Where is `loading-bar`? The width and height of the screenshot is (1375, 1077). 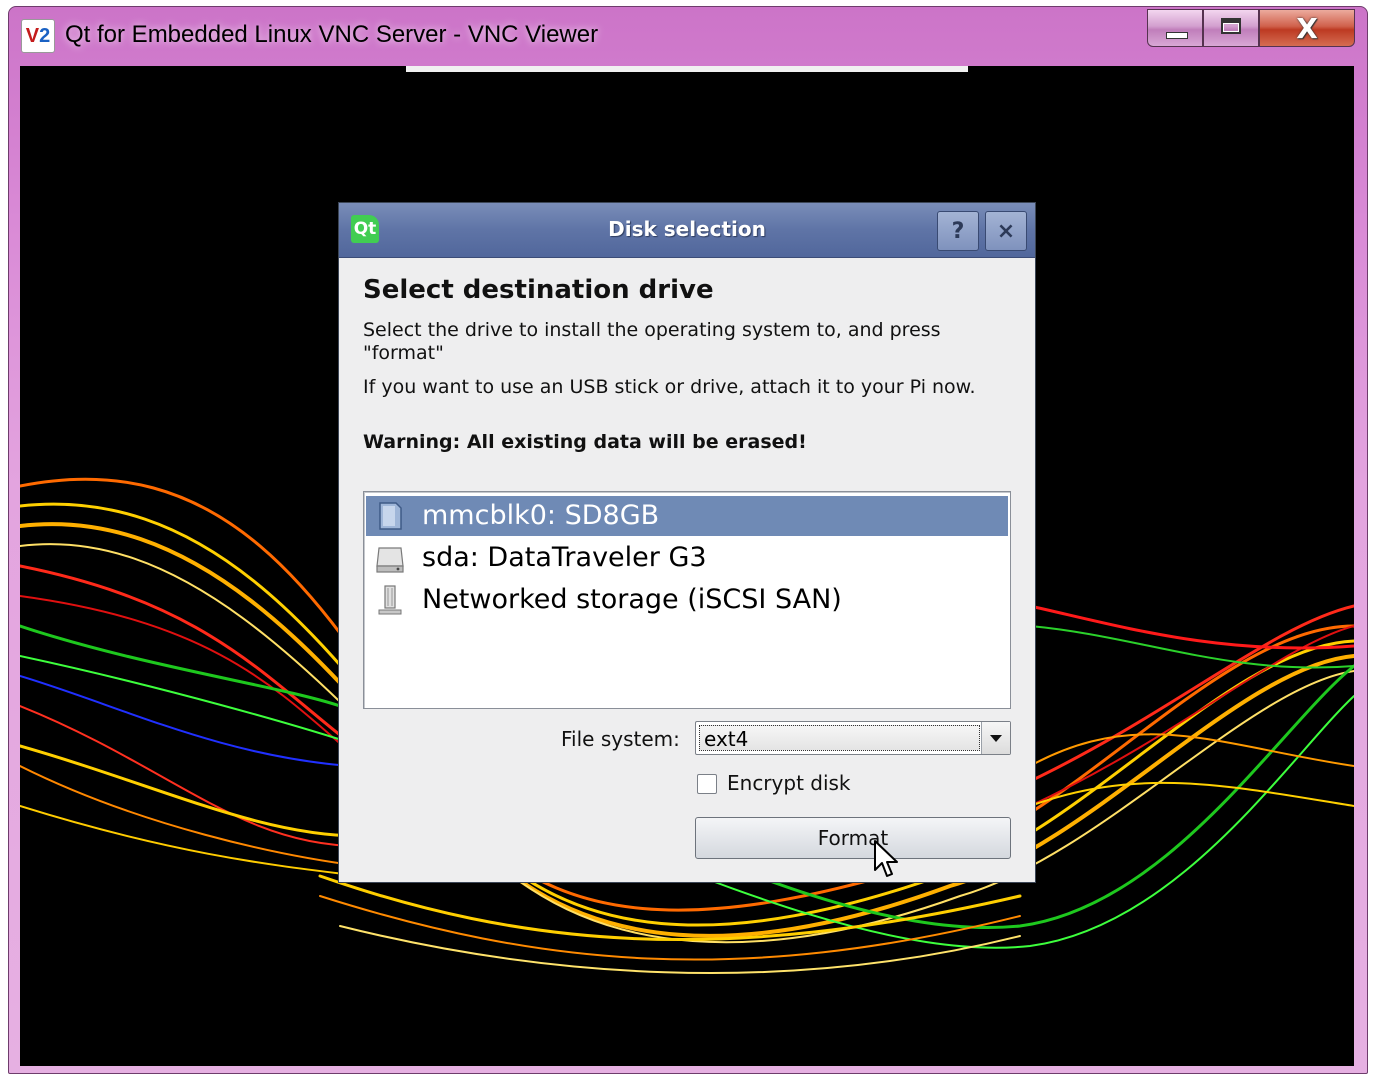 loading-bar is located at coordinates (687, 69).